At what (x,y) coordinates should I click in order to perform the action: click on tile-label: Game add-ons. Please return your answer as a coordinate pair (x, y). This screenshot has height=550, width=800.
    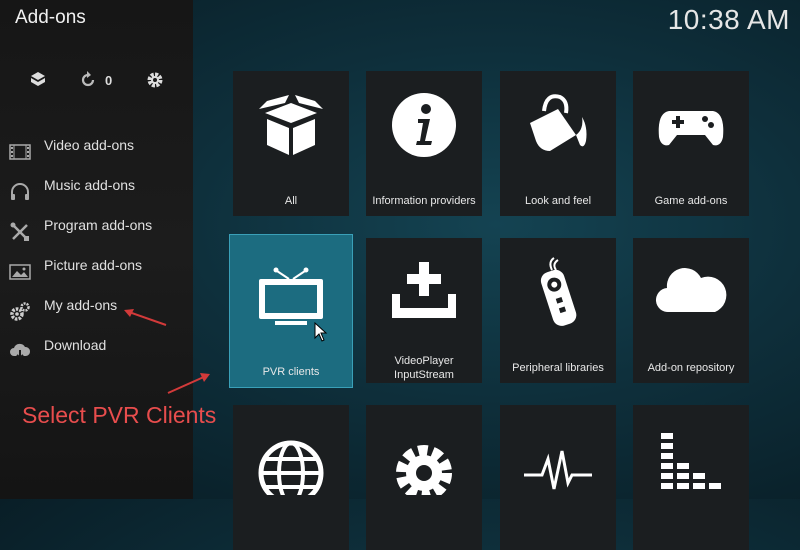
    Looking at the image, I should click on (691, 201).